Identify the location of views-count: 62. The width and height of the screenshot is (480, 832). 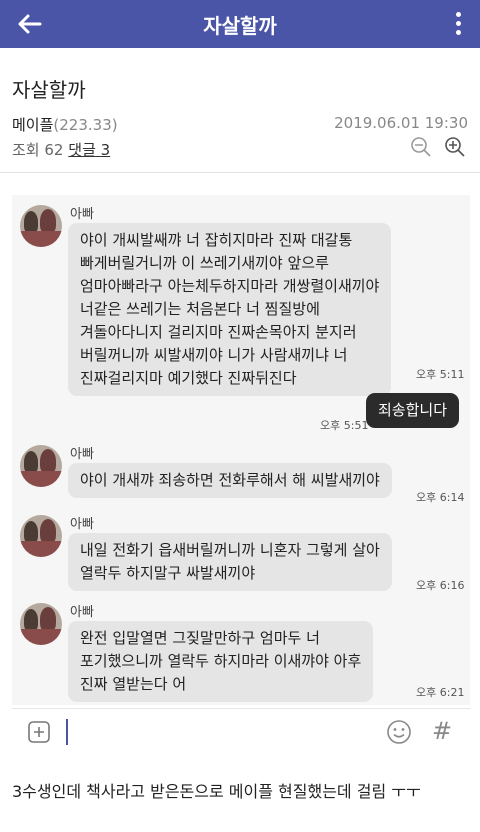
(54, 150).